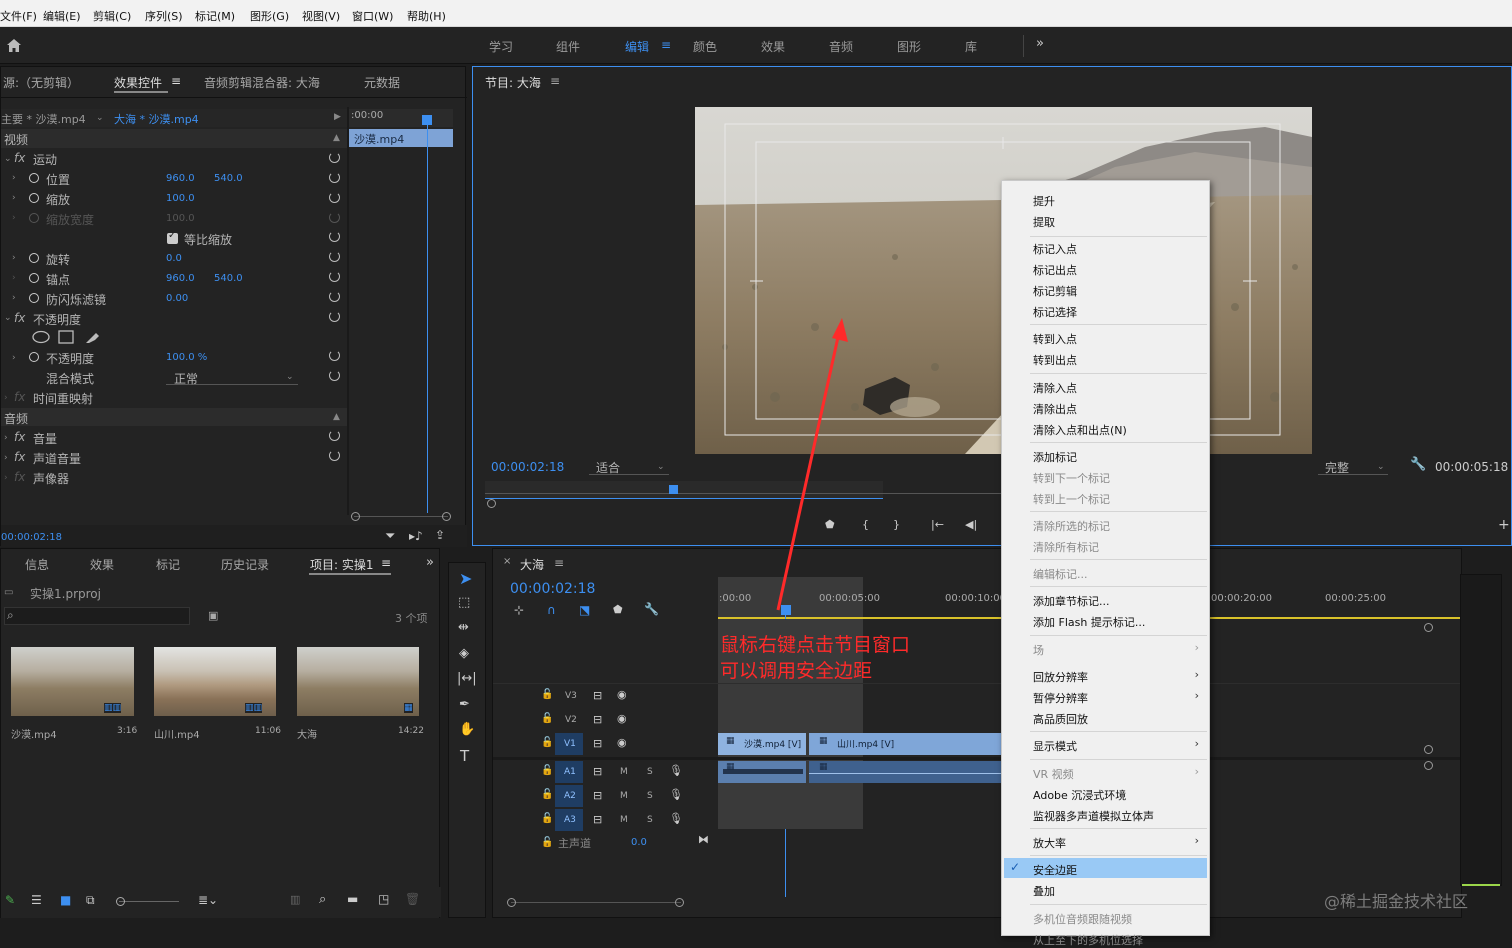 This screenshot has width=1512, height=948. Describe the element at coordinates (62, 16) in the screenshot. I see `menu-edit: 编辑(E)` at that location.